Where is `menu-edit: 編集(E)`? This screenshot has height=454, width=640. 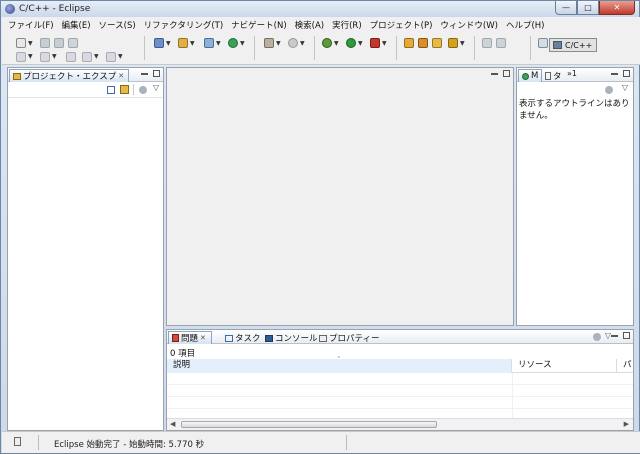
menu-edit: 編集(E) is located at coordinates (76, 25).